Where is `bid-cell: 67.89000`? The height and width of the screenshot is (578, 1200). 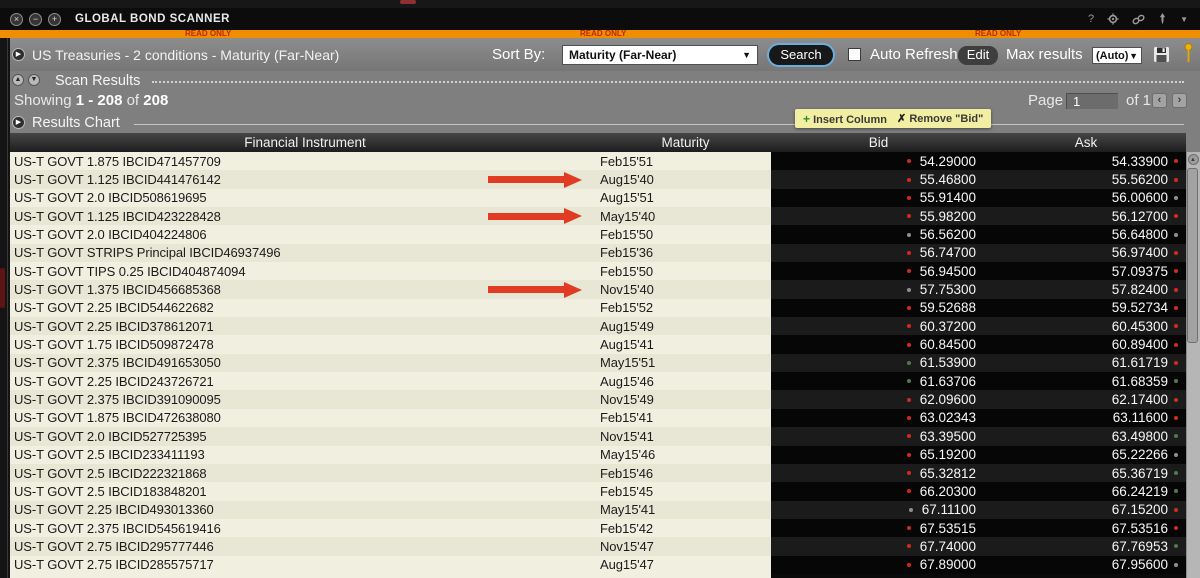
bid-cell: 67.89000 is located at coordinates (878, 564).